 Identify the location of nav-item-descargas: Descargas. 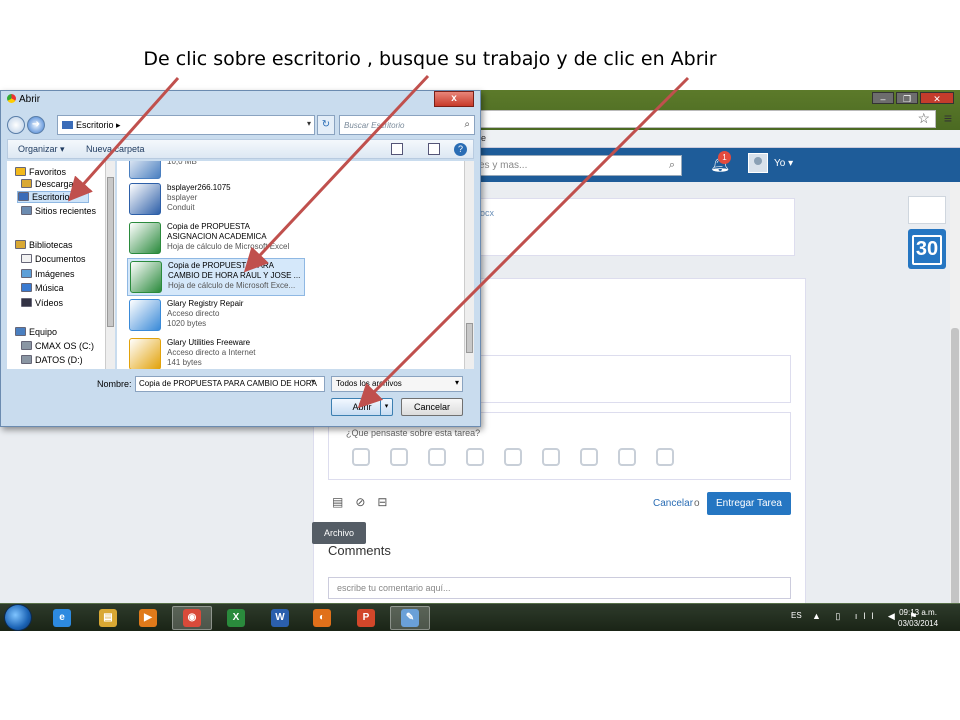
(49, 184).